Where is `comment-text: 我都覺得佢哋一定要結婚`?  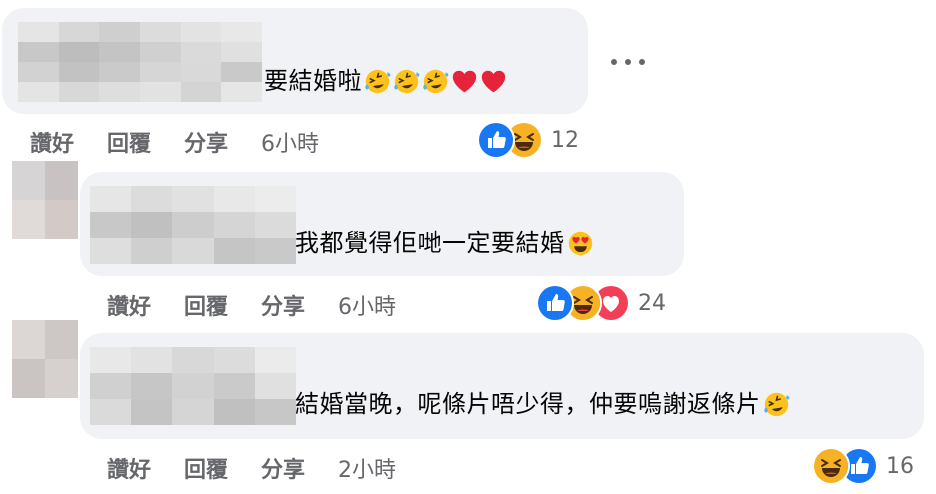
comment-text: 我都覺得佢哋一定要結婚 is located at coordinates (444, 243).